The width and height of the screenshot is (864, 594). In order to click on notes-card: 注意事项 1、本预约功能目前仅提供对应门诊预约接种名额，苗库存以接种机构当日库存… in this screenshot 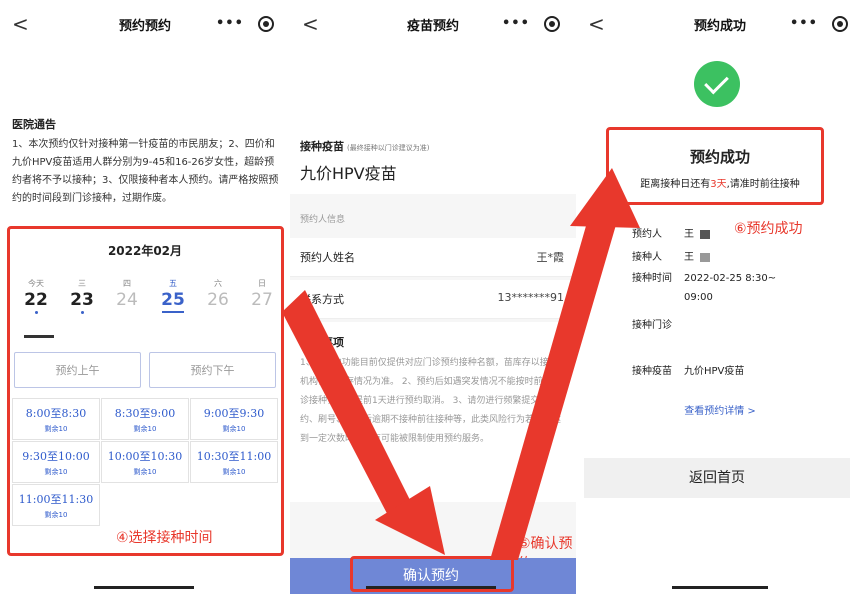, I will do `click(433, 412)`.